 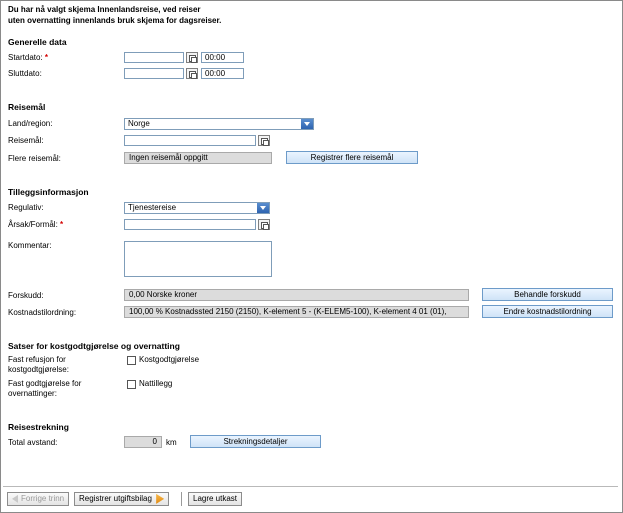 What do you see at coordinates (30, 123) in the screenshot?
I see `country-label: Land/region:` at bounding box center [30, 123].